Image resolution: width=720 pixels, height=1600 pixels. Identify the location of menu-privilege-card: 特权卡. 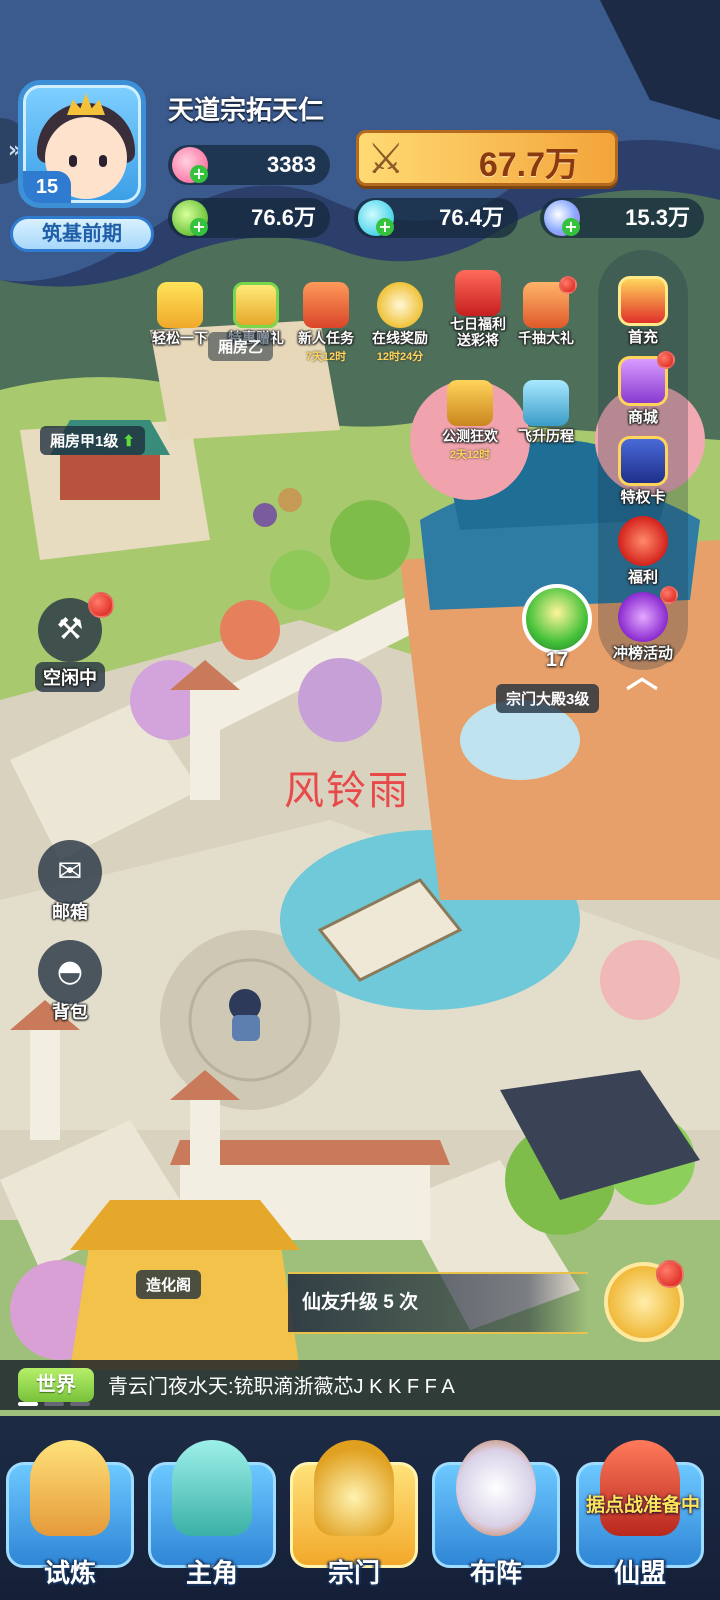
(643, 471).